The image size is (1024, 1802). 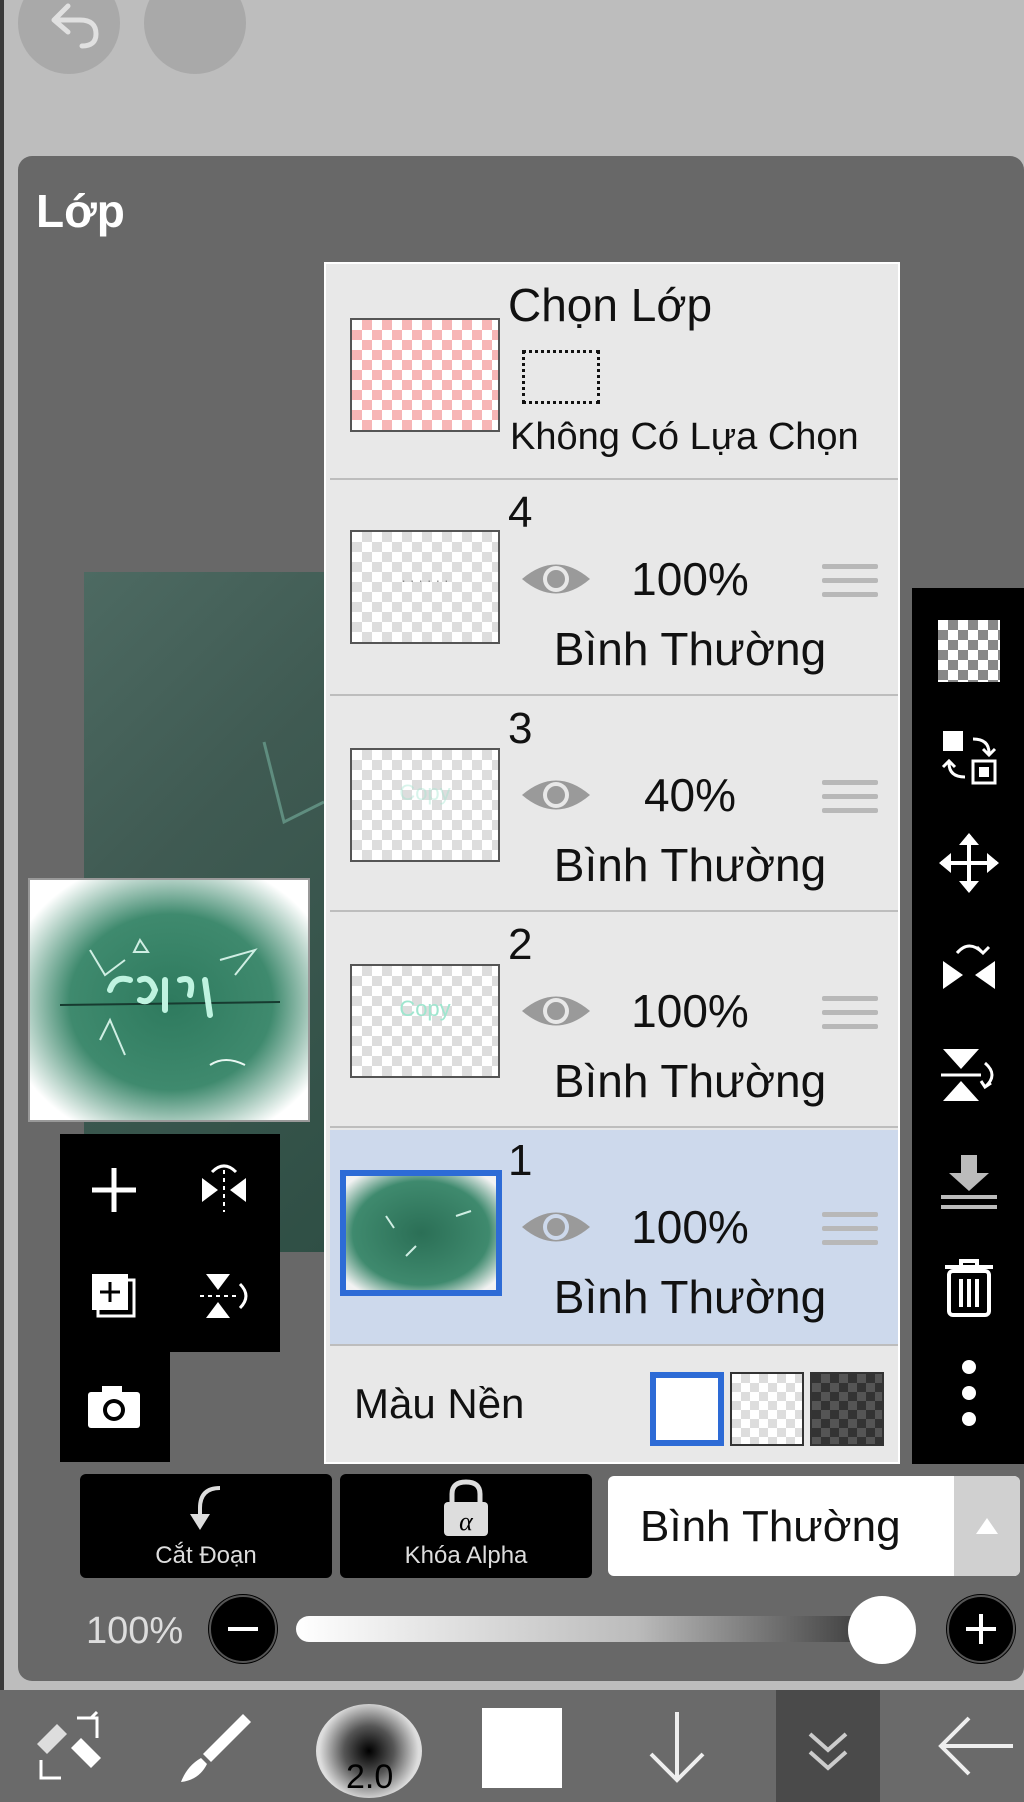 What do you see at coordinates (425, 375) in the screenshot?
I see `selection-layer-thumbnail` at bounding box center [425, 375].